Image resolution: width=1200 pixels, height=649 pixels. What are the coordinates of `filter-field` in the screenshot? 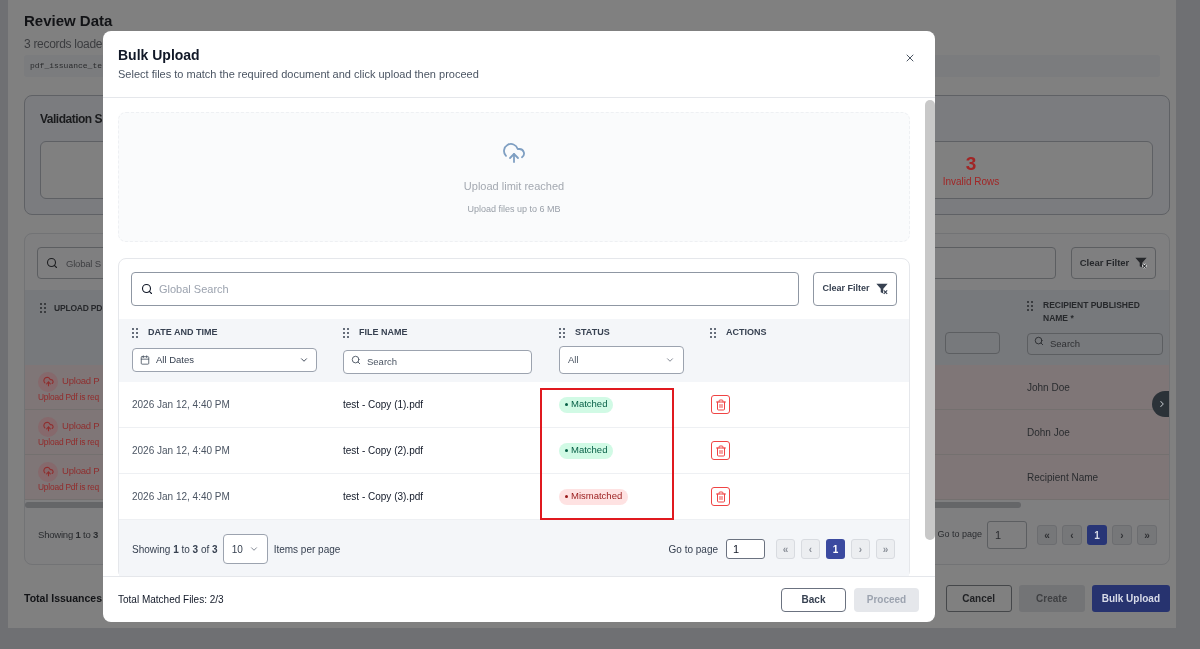 It's located at (972, 343).